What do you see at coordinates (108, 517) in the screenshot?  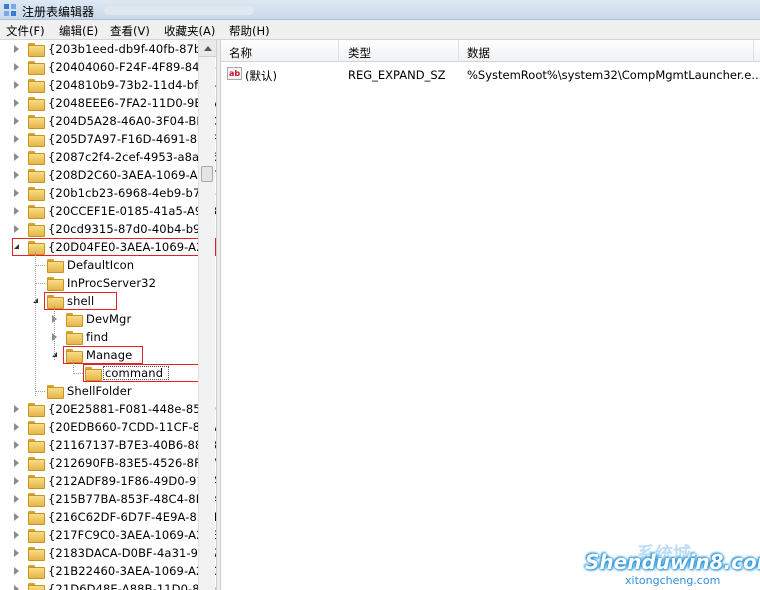 I see `tree-node: {216C62DF-6D7F-4E9A-8571` at bounding box center [108, 517].